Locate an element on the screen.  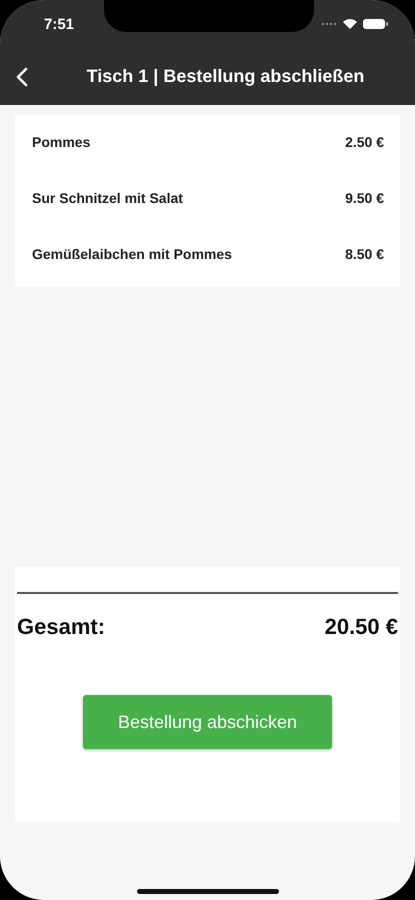
status-time: 7:51 is located at coordinates (59, 24).